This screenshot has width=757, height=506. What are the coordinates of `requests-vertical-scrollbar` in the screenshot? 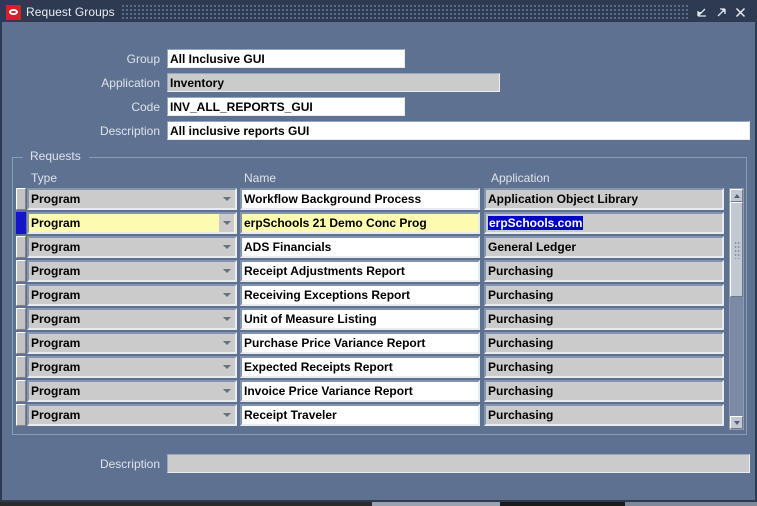 It's located at (736, 309).